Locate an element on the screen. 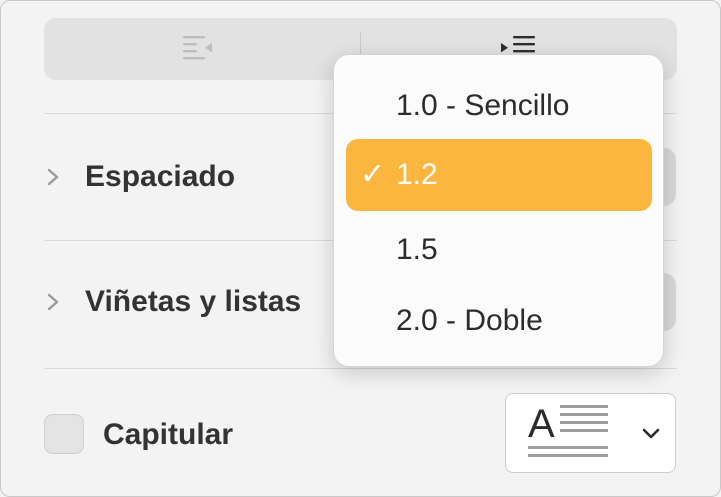 The image size is (721, 497). decrease-indent-button is located at coordinates (202, 49).